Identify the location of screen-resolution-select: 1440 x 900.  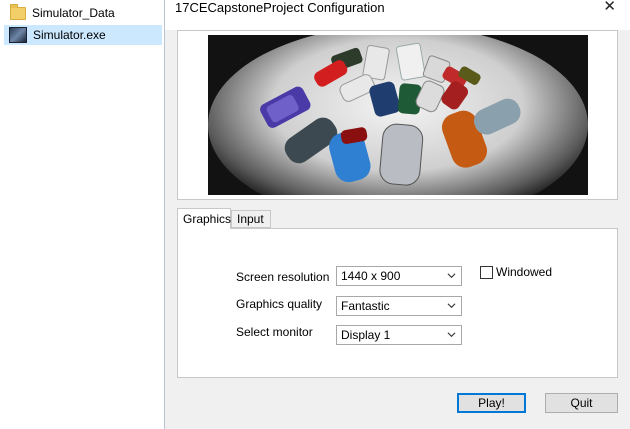
(399, 276).